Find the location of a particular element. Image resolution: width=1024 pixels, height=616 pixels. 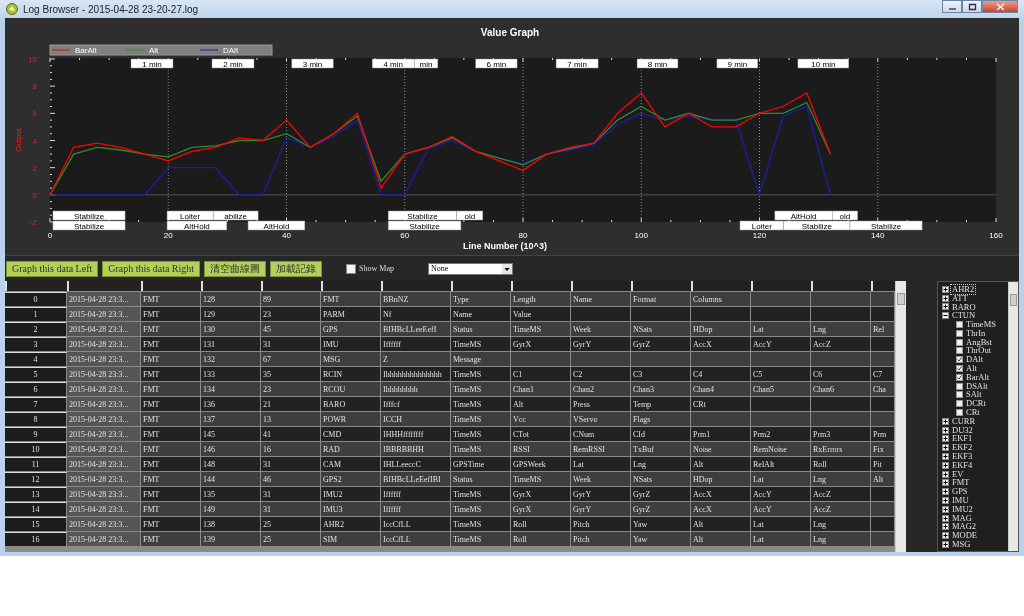

table-row: 11 2015-04-28 23:3... FMT 148 31 CAM IHLLeeccC GPSTime GPSWeek Lat Lng Alt RelAlt Roll Pit is located at coordinates (450, 464).